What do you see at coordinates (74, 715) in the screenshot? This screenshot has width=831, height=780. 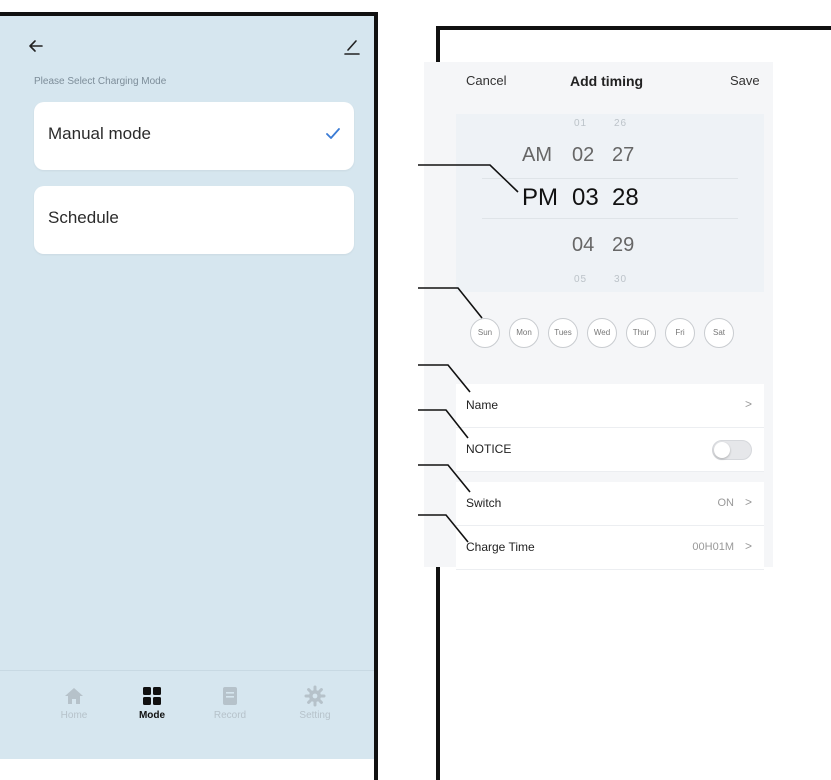 I see `tab-home-label: Home` at bounding box center [74, 715].